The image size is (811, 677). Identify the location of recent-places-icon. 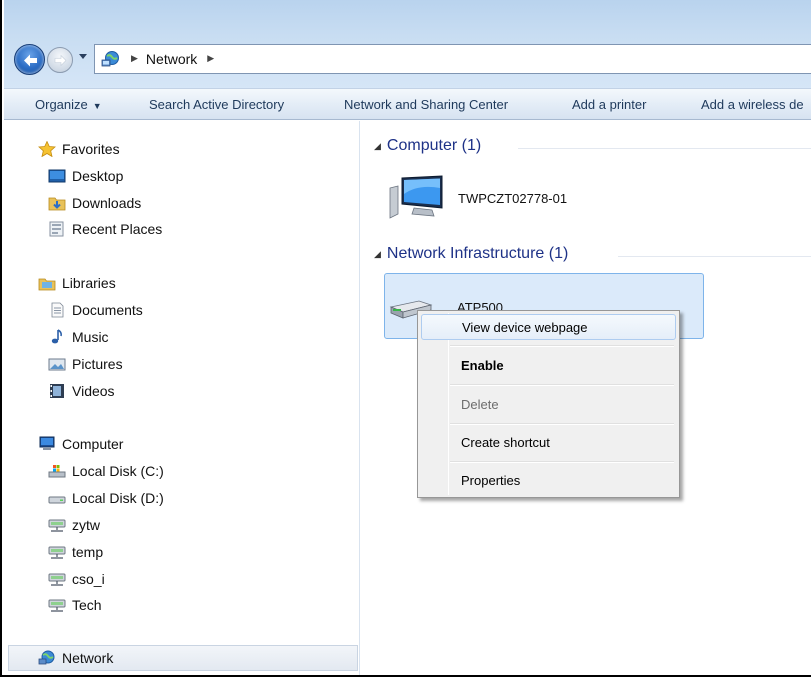
(56, 229).